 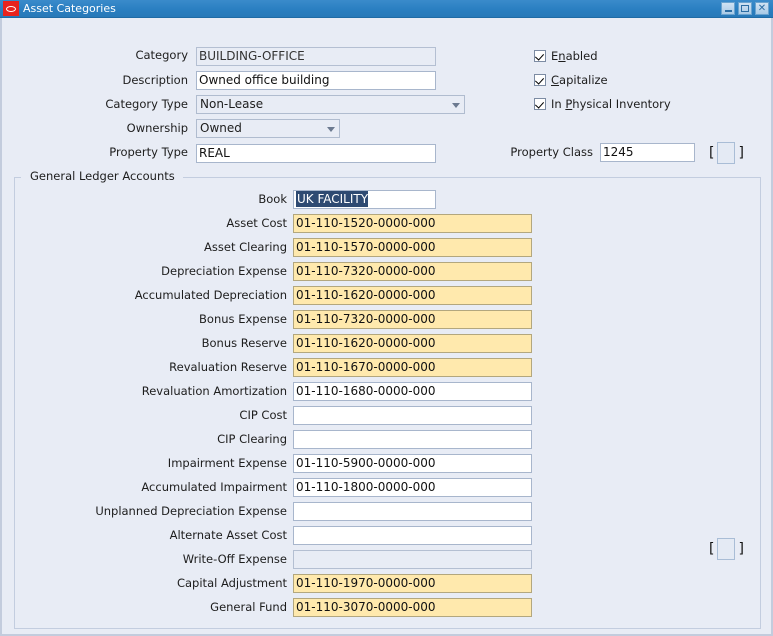 I want to click on label-accumulated-depreciation: Accumulated Depreciation, so click(x=210, y=295).